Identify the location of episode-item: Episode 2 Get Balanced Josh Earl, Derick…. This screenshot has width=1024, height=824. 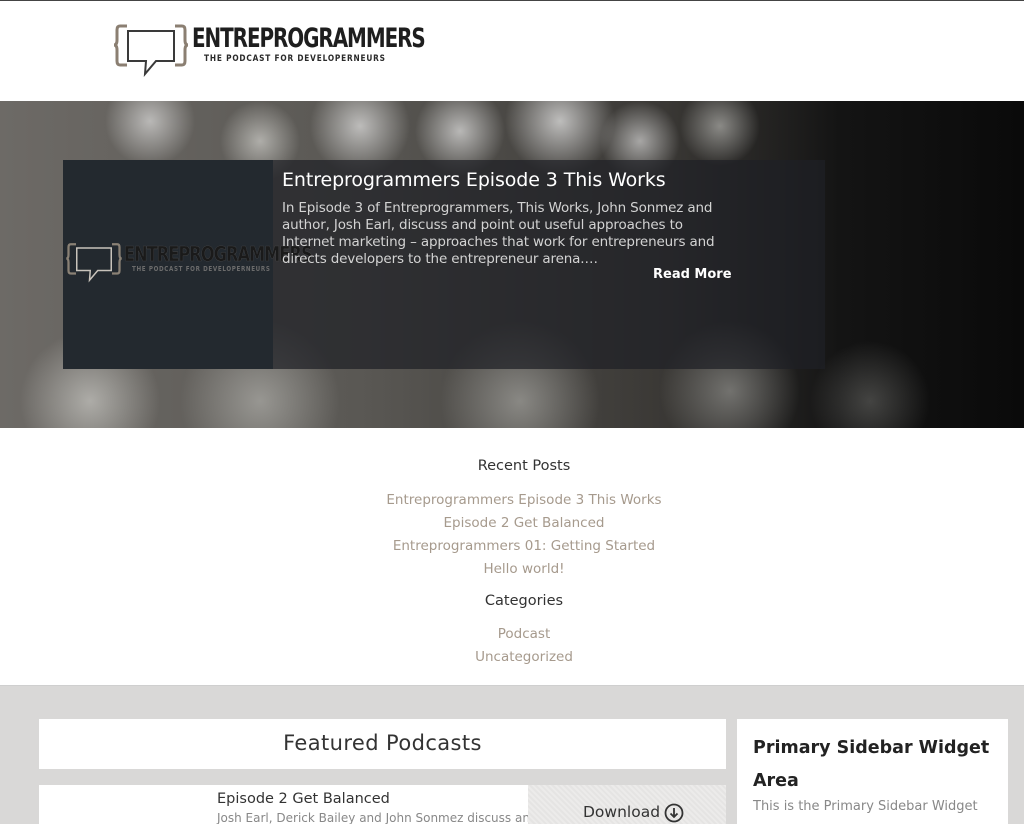
(382, 804).